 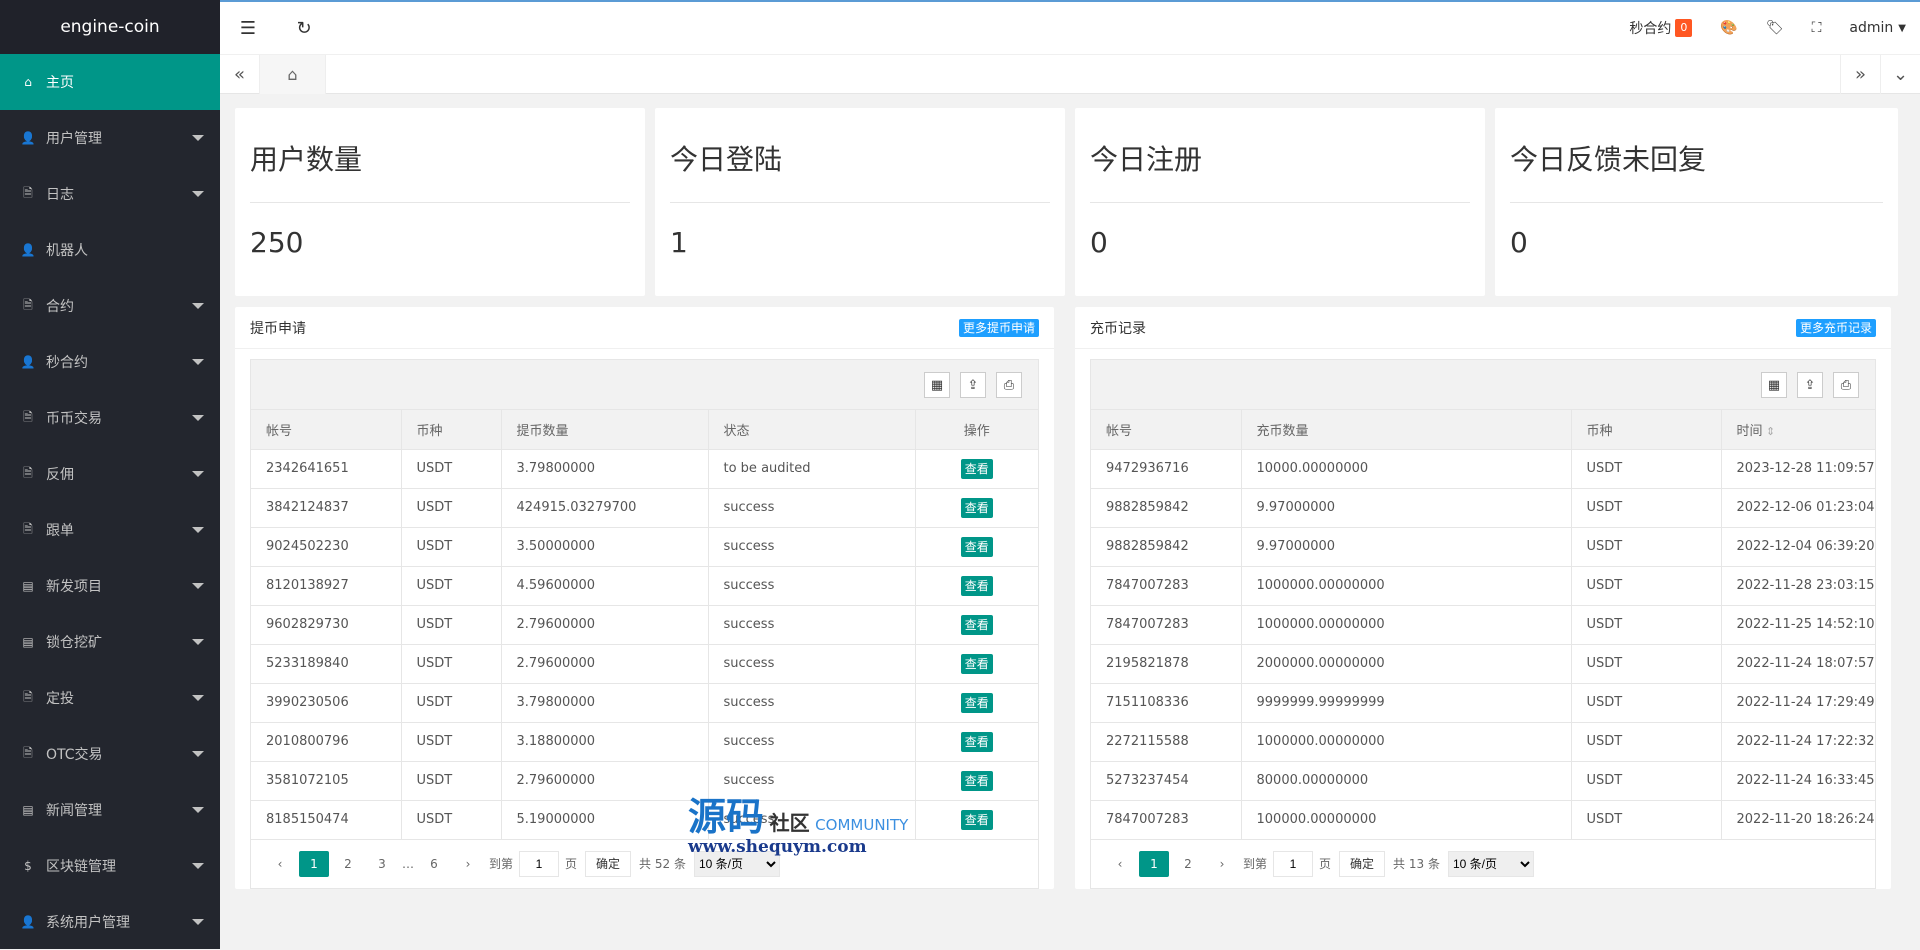 What do you see at coordinates (382, 864) in the screenshot?
I see `page-number: 3` at bounding box center [382, 864].